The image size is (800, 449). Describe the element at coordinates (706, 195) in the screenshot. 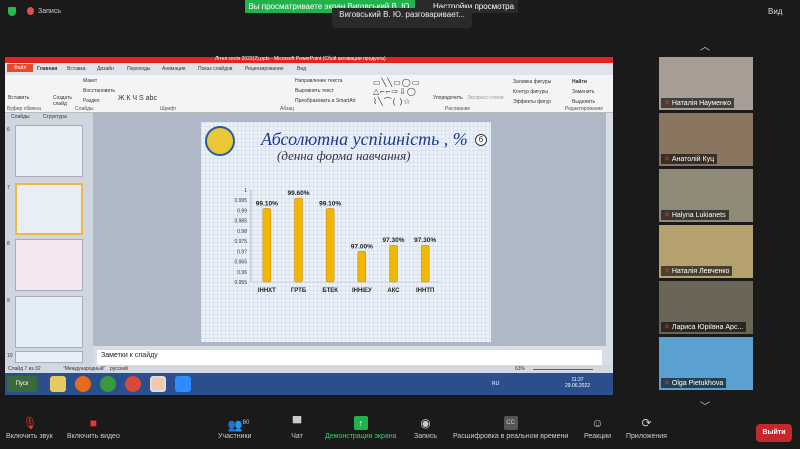

I see `participant-video-tile: ✕ Halyna Lukianets` at that location.